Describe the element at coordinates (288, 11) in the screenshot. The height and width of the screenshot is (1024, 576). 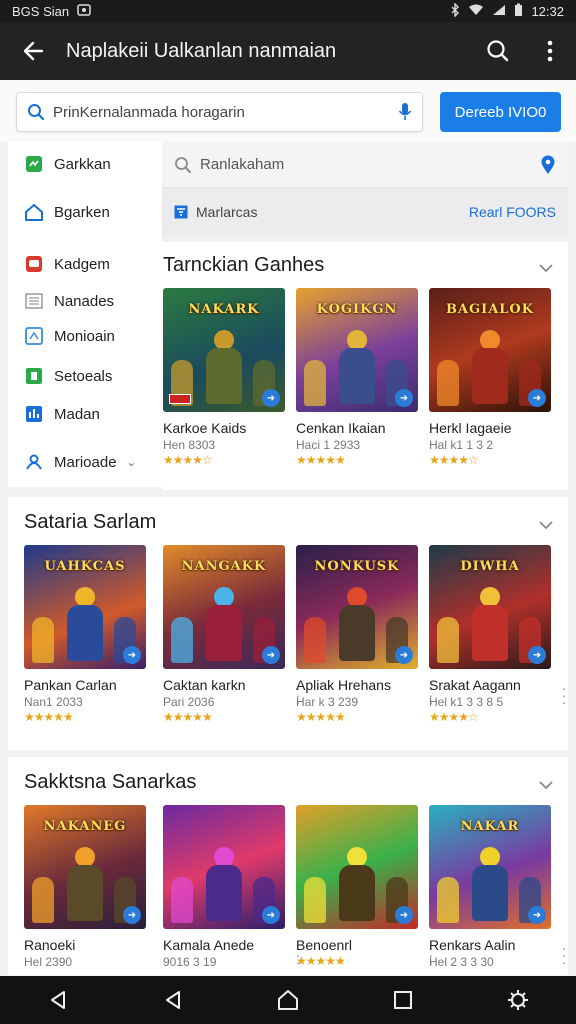
I see `status-bar: BGS Sian 12:32` at that location.